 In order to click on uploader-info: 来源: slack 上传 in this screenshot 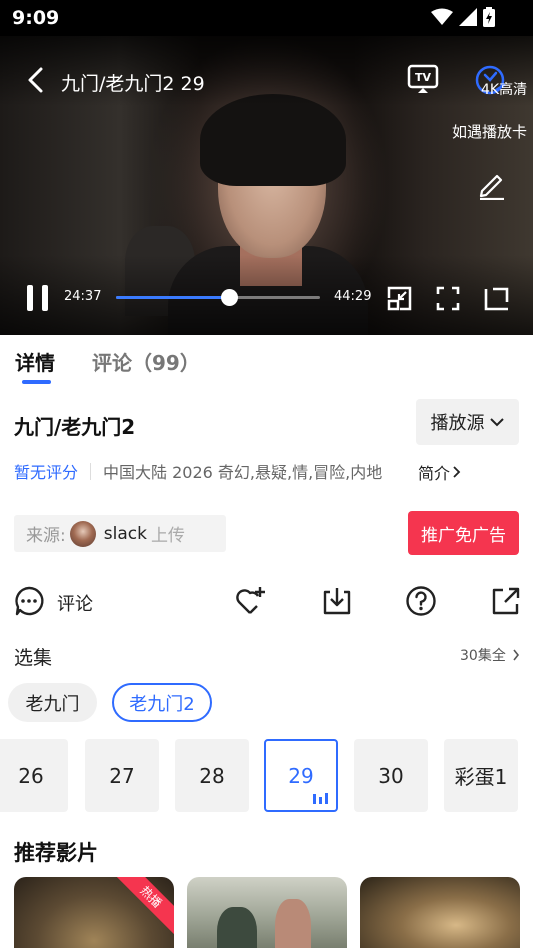, I will do `click(120, 533)`.